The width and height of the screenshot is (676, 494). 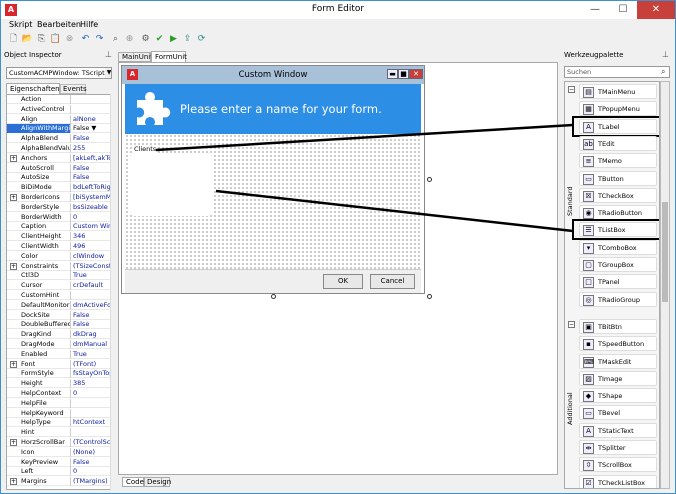 I want to click on property-value: fsStayOnTop, so click(x=92, y=373).